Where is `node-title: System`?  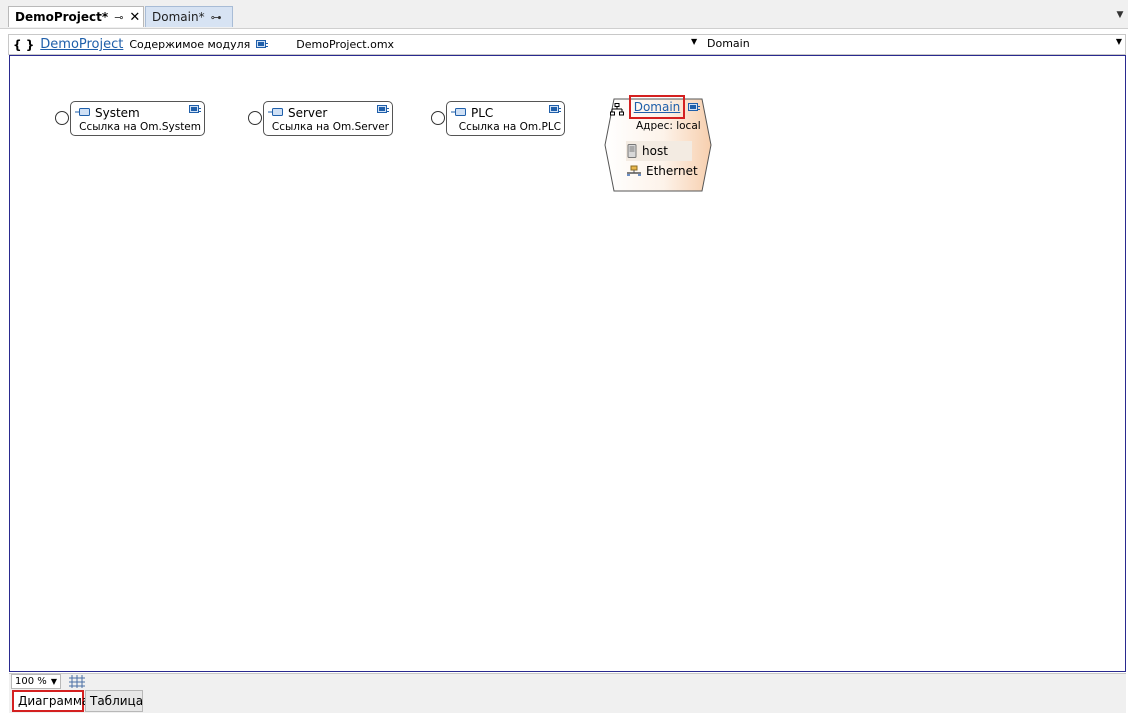 node-title: System is located at coordinates (117, 113).